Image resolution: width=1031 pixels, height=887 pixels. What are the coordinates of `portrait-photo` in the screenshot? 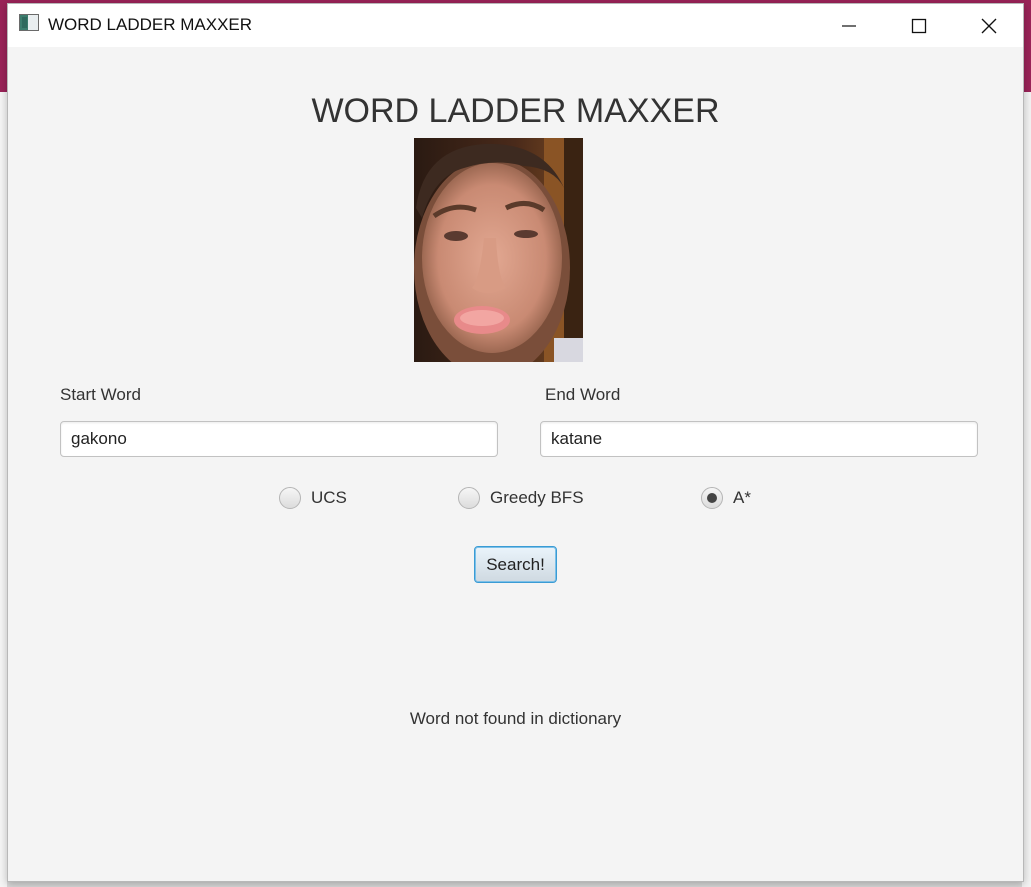 It's located at (498, 250).